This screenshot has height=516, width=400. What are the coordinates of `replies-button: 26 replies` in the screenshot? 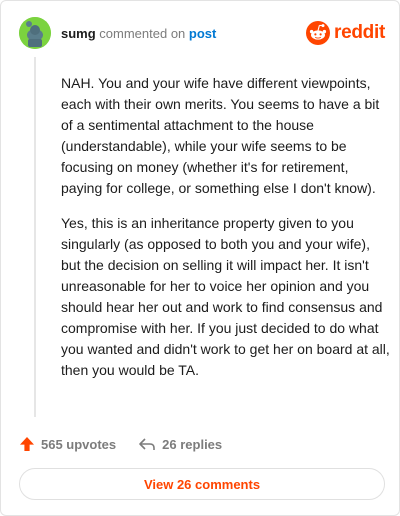 It's located at (180, 444).